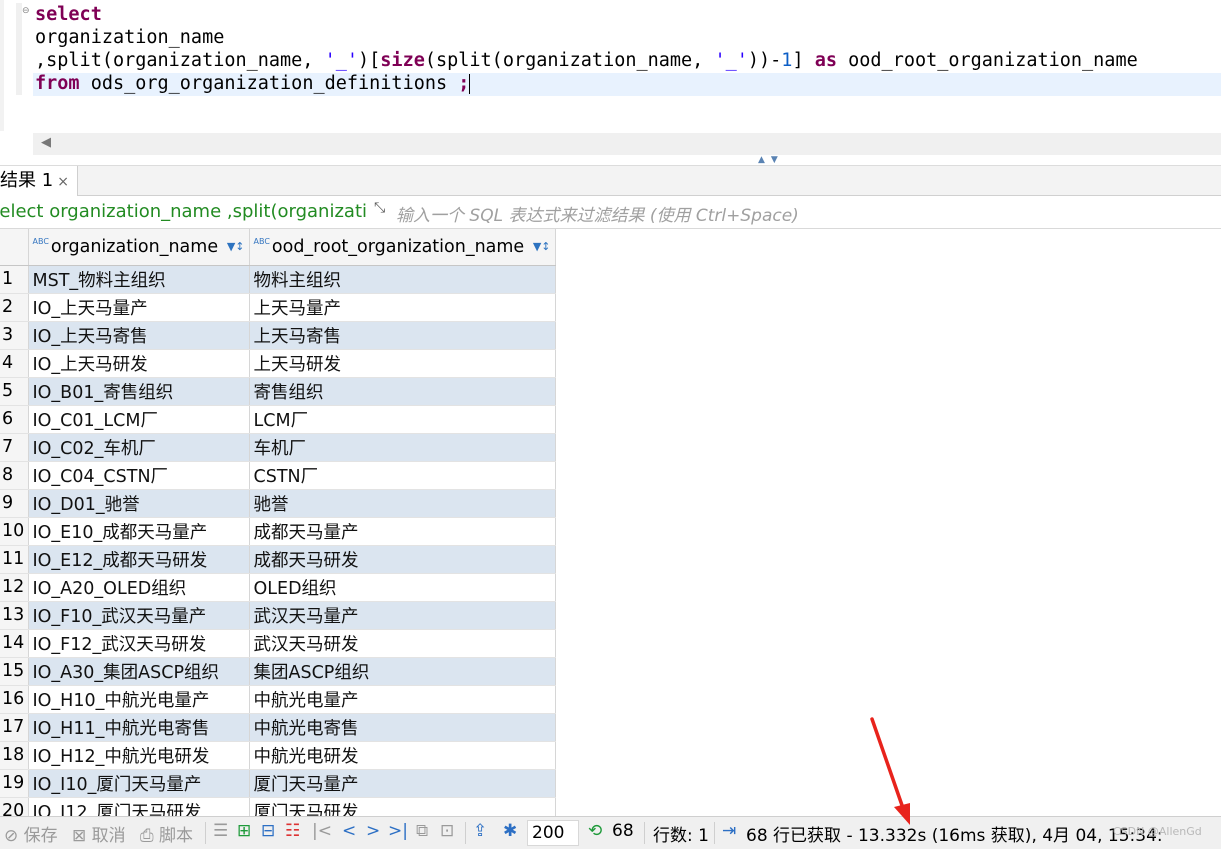 The height and width of the screenshot is (849, 1221). Describe the element at coordinates (14, 727) in the screenshot. I see `row-number: 17` at that location.